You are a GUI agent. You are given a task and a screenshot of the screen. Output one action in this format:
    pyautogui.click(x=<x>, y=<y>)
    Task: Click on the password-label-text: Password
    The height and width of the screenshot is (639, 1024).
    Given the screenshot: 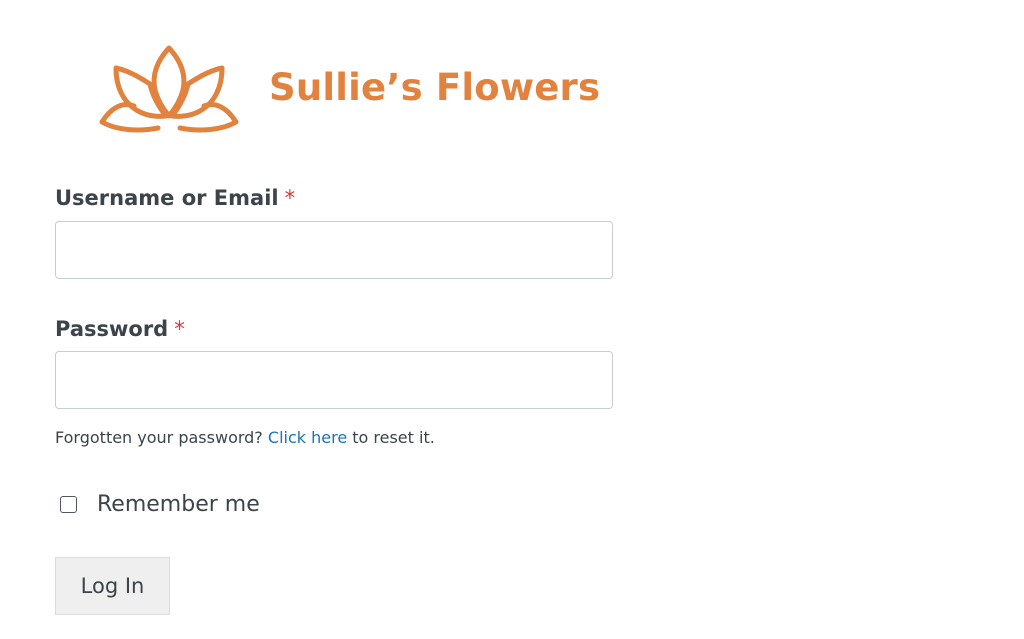 What is the action you would take?
    pyautogui.click(x=112, y=329)
    